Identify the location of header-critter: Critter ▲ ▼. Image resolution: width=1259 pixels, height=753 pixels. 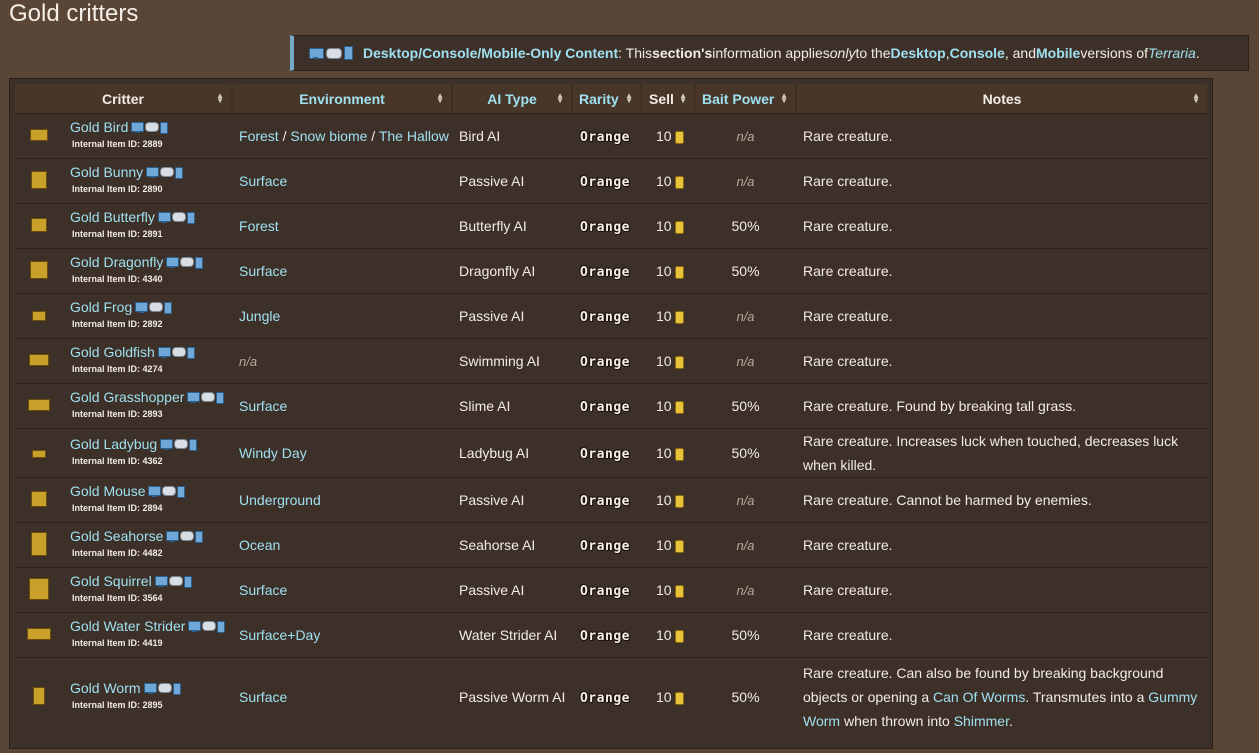
(124, 99).